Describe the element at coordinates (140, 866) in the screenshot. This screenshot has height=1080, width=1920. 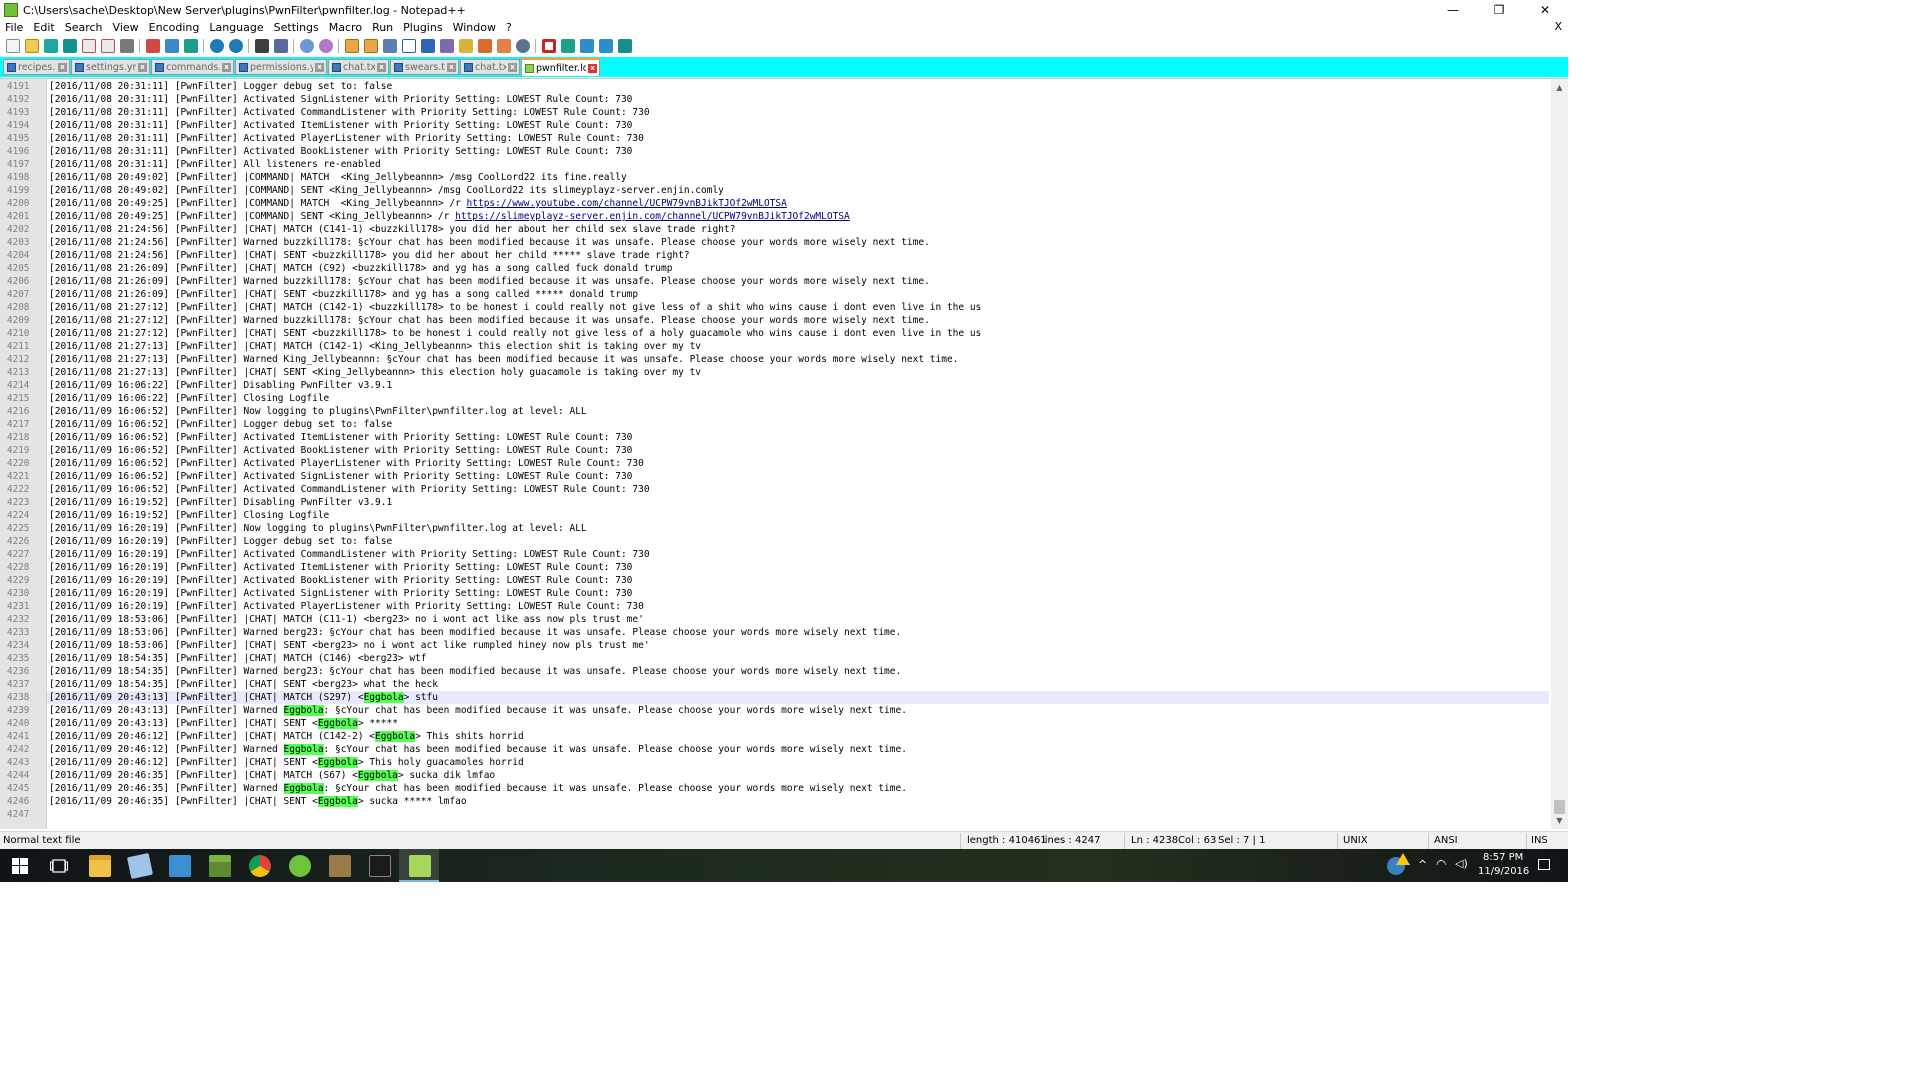
I see `notepad-icon` at that location.